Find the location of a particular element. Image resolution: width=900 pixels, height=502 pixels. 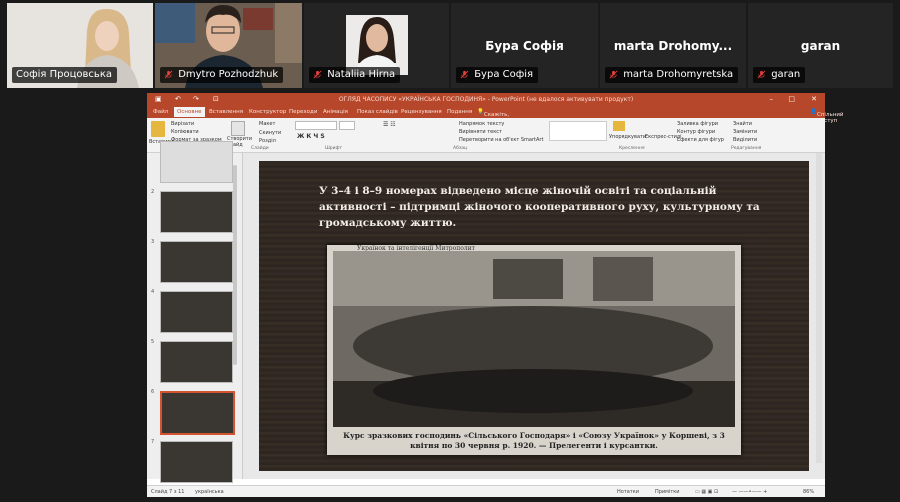

participant-tile-1: Софія Процовська is located at coordinates (80, 45).